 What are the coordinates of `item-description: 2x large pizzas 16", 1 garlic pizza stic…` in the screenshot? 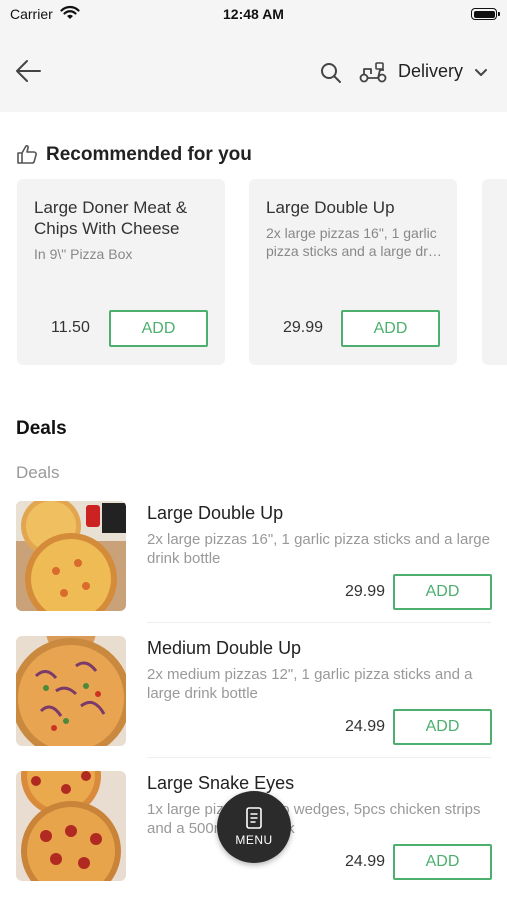 It's located at (318, 549).